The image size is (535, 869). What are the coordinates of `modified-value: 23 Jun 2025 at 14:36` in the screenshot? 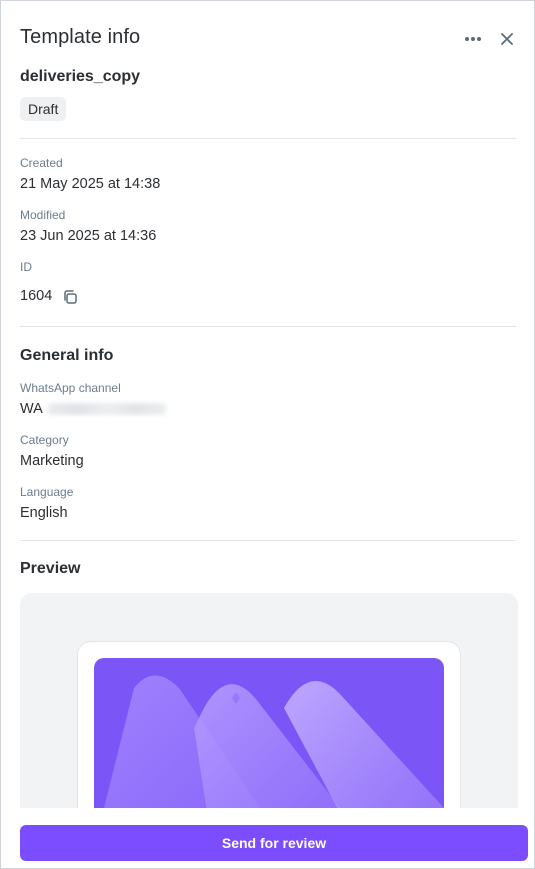 It's located at (88, 236).